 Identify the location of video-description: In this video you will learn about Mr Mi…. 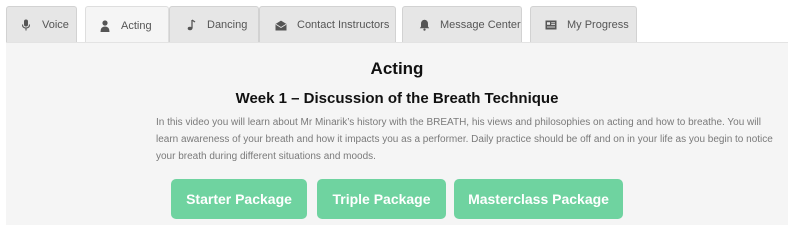
(464, 139).